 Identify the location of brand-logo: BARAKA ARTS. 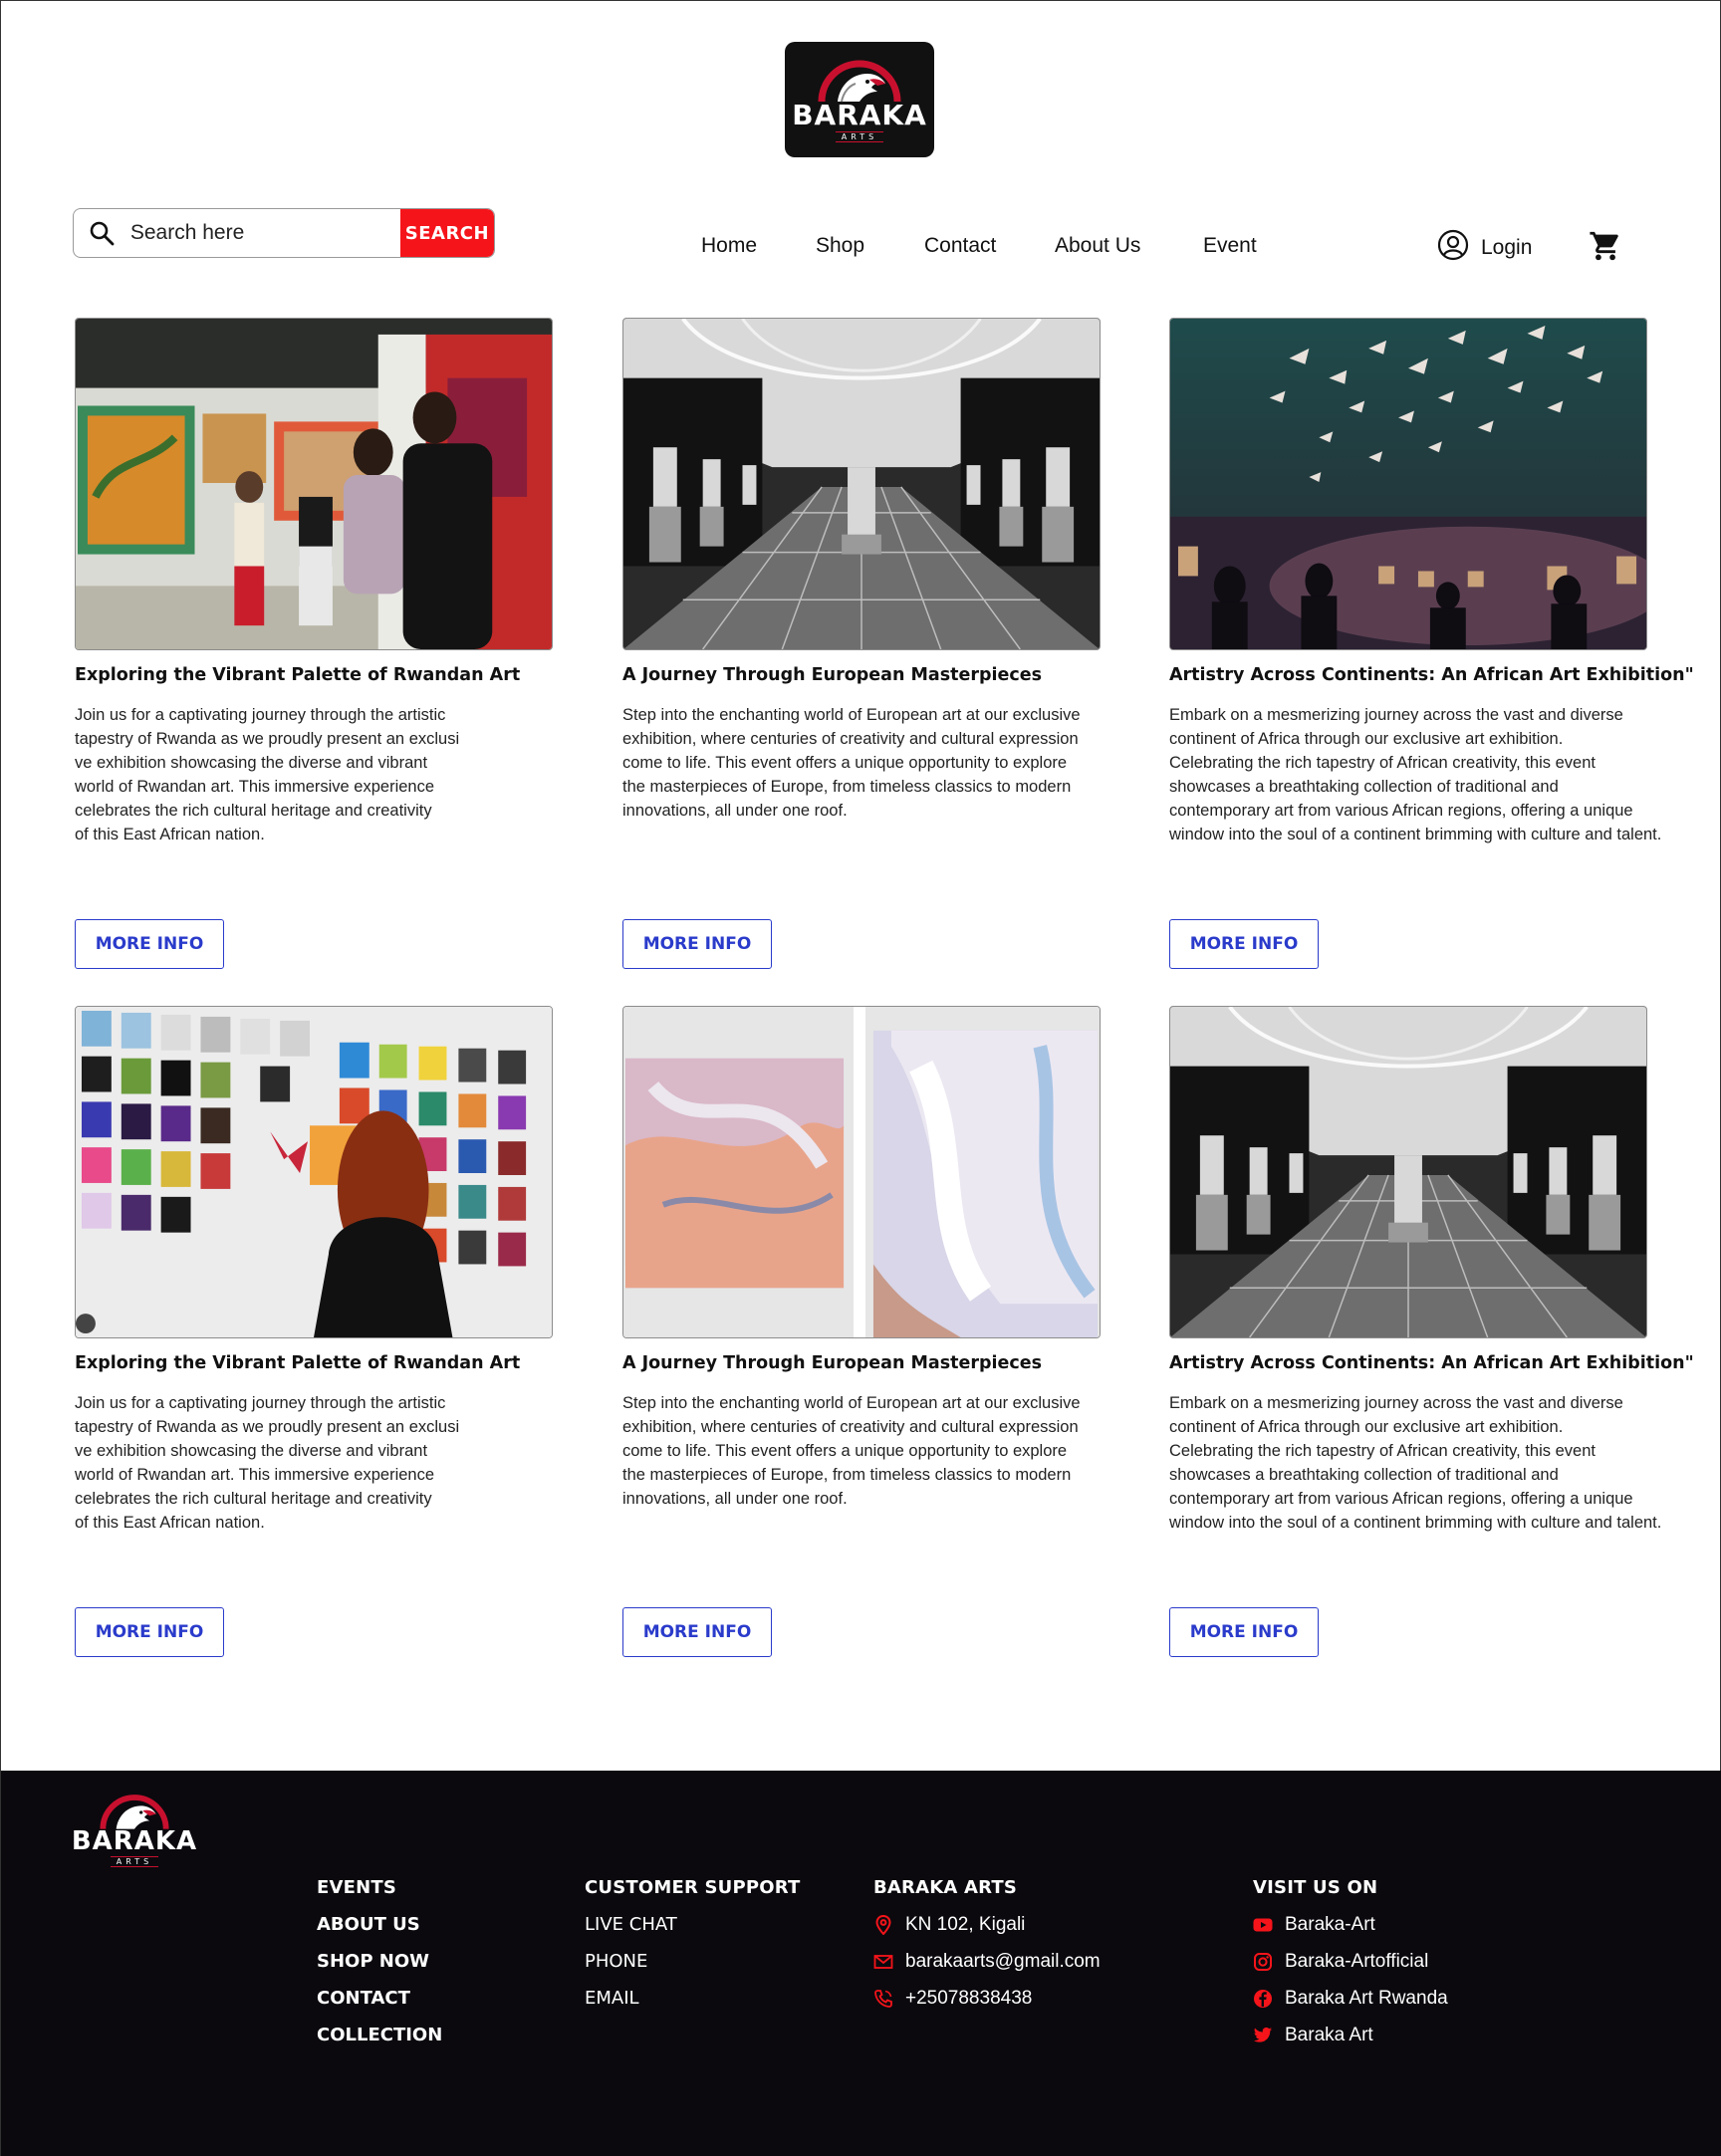
(859, 100).